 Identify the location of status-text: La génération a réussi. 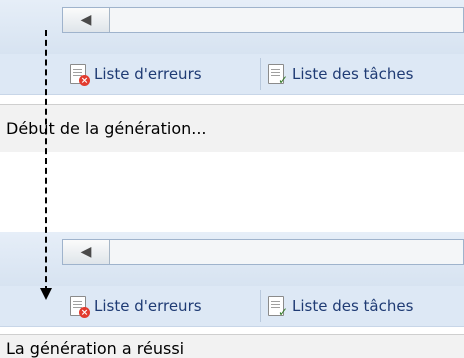
(95, 348).